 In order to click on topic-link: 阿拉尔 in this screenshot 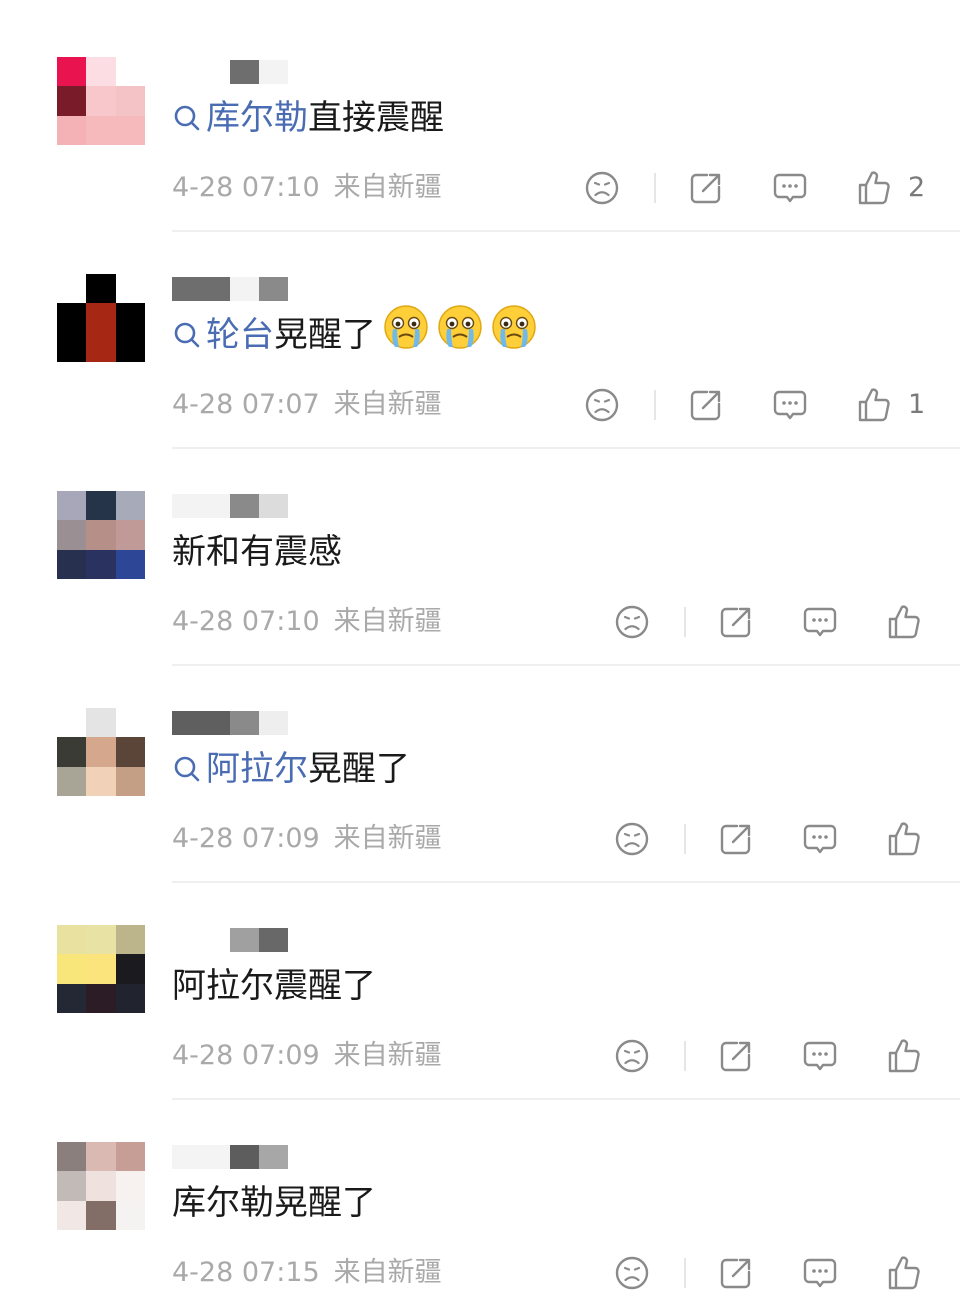, I will do `click(240, 769)`.